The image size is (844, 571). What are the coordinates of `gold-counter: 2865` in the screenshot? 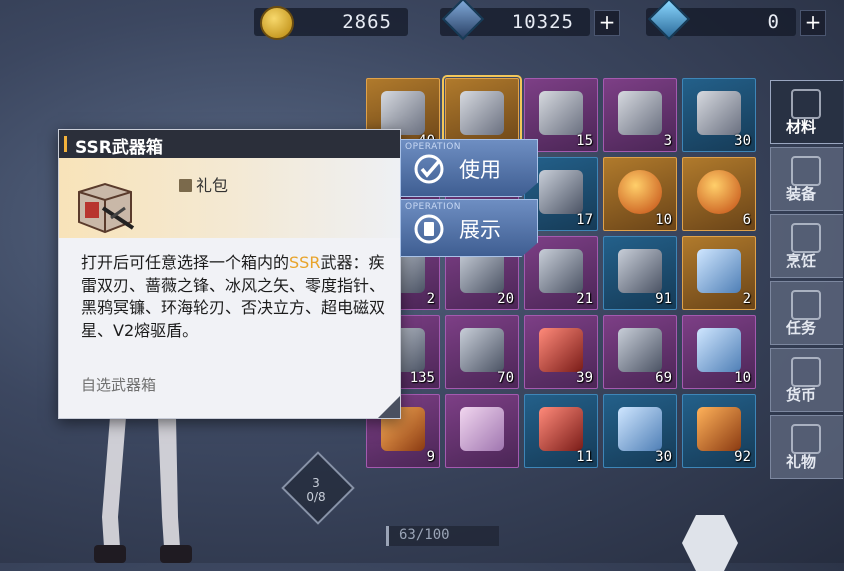 It's located at (331, 23).